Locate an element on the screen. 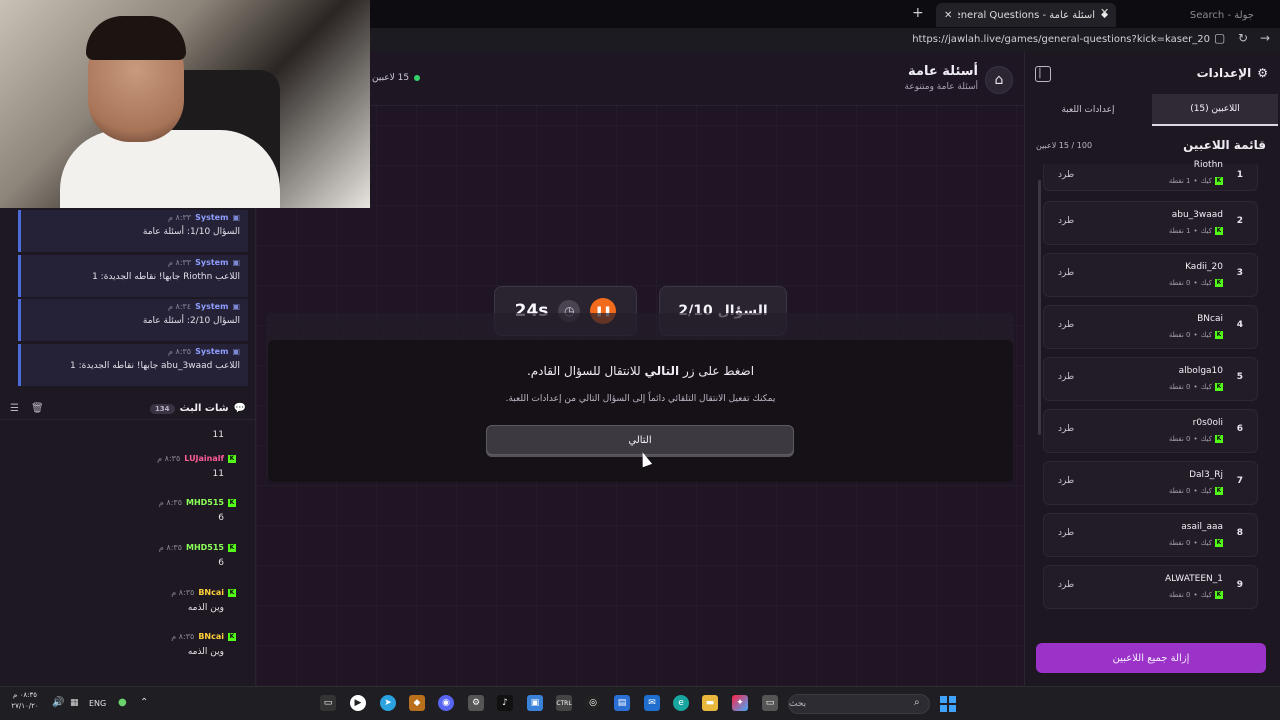 This screenshot has height=720, width=1280. settings-title-text: الإعدادات is located at coordinates (1224, 73).